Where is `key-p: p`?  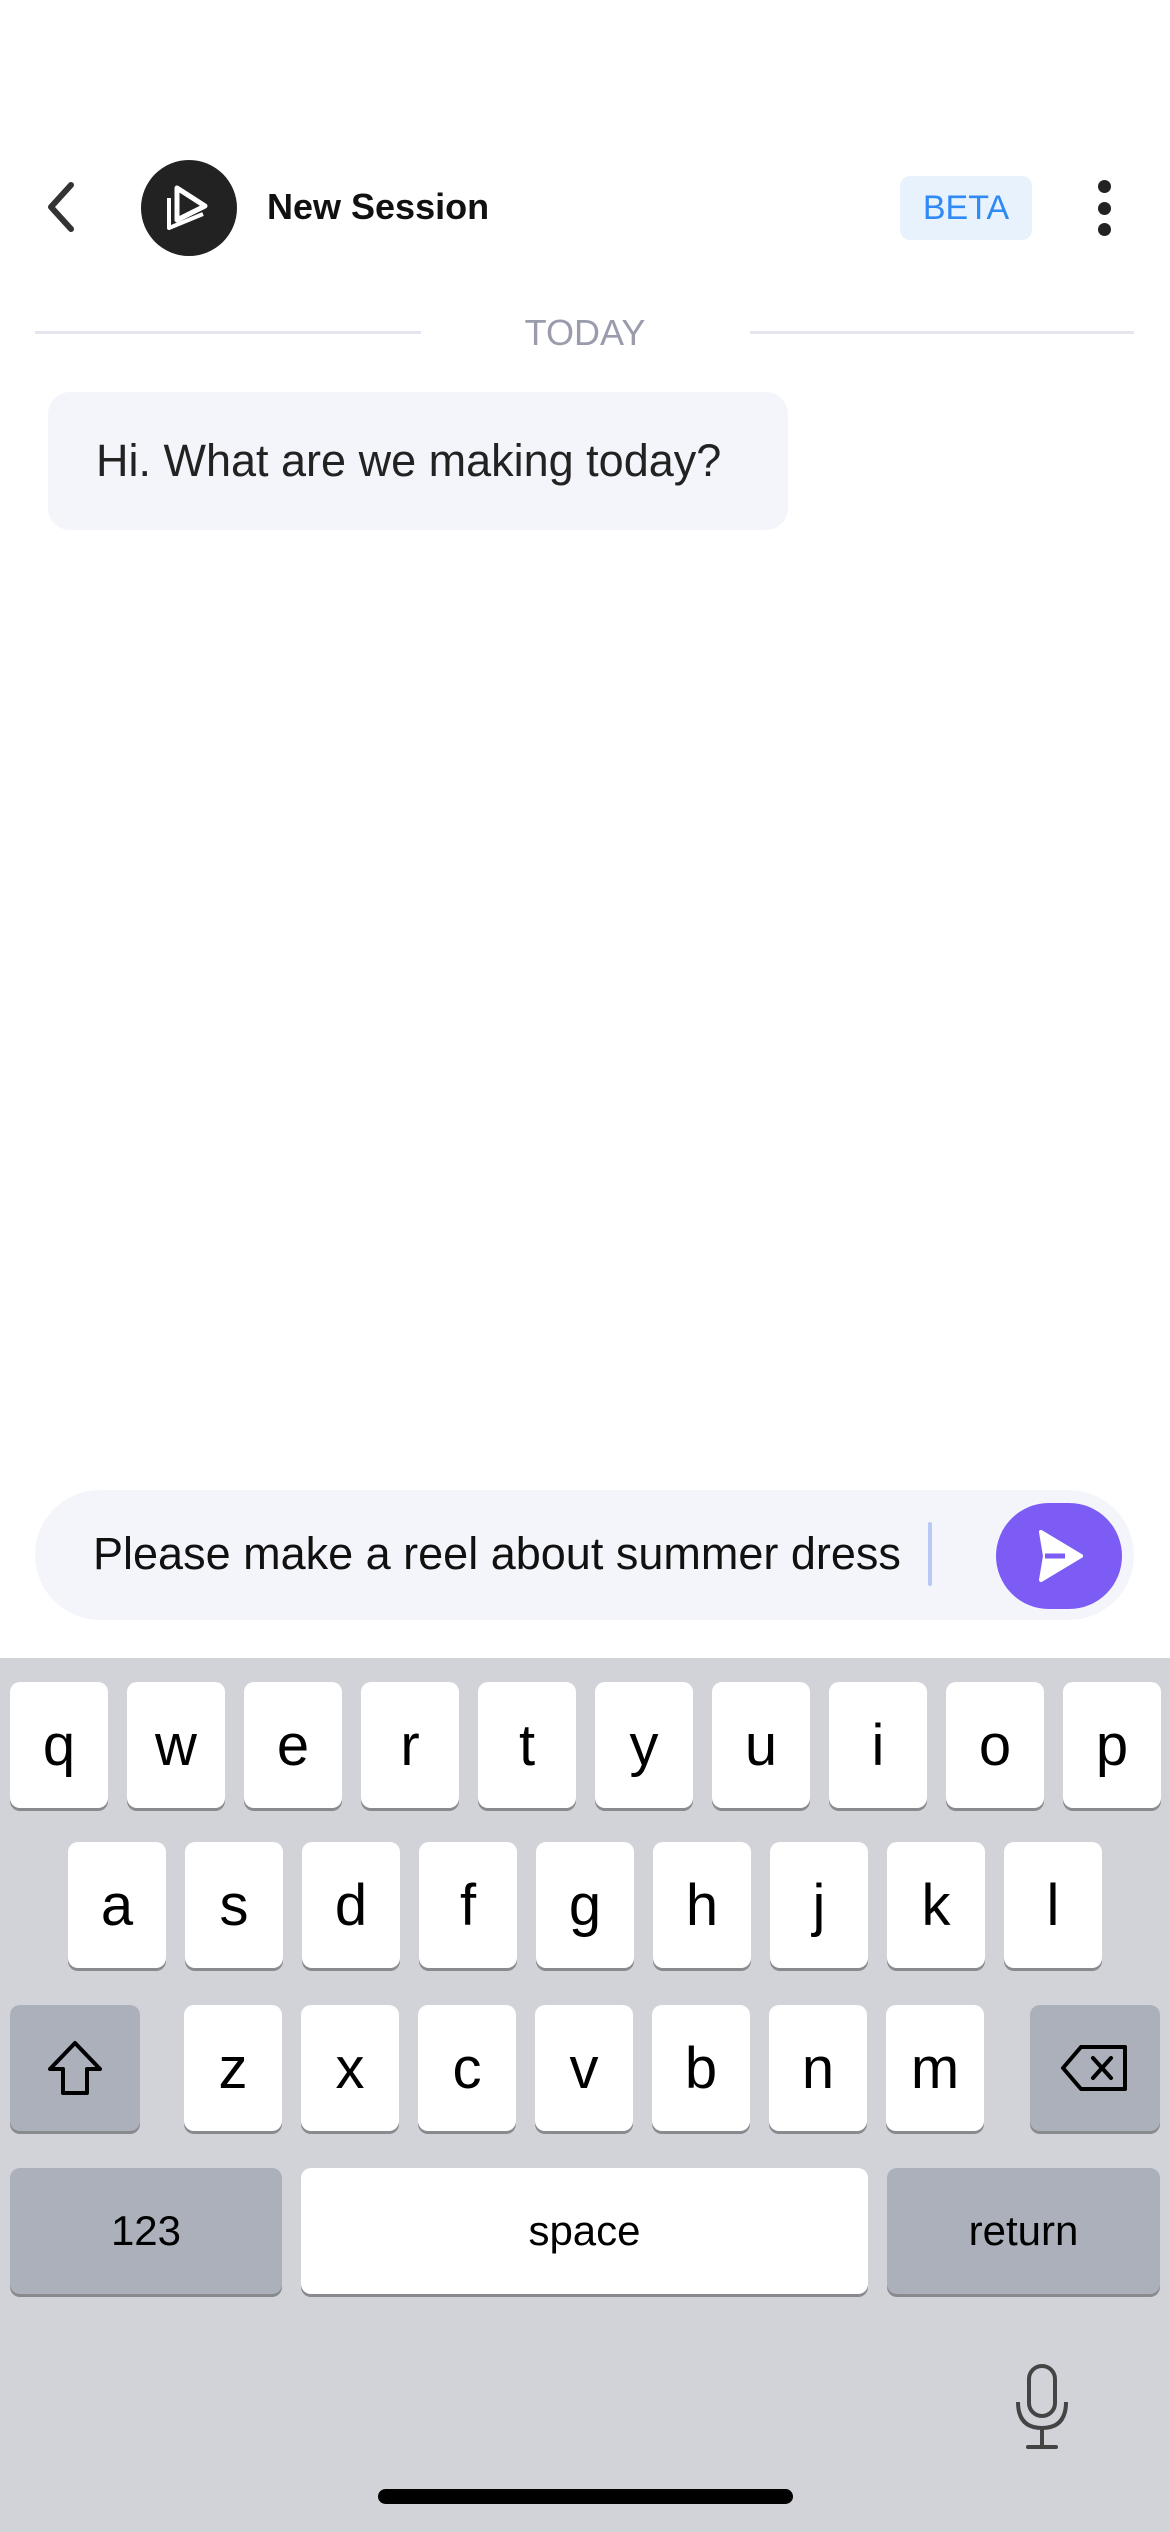 key-p: p is located at coordinates (1112, 1745).